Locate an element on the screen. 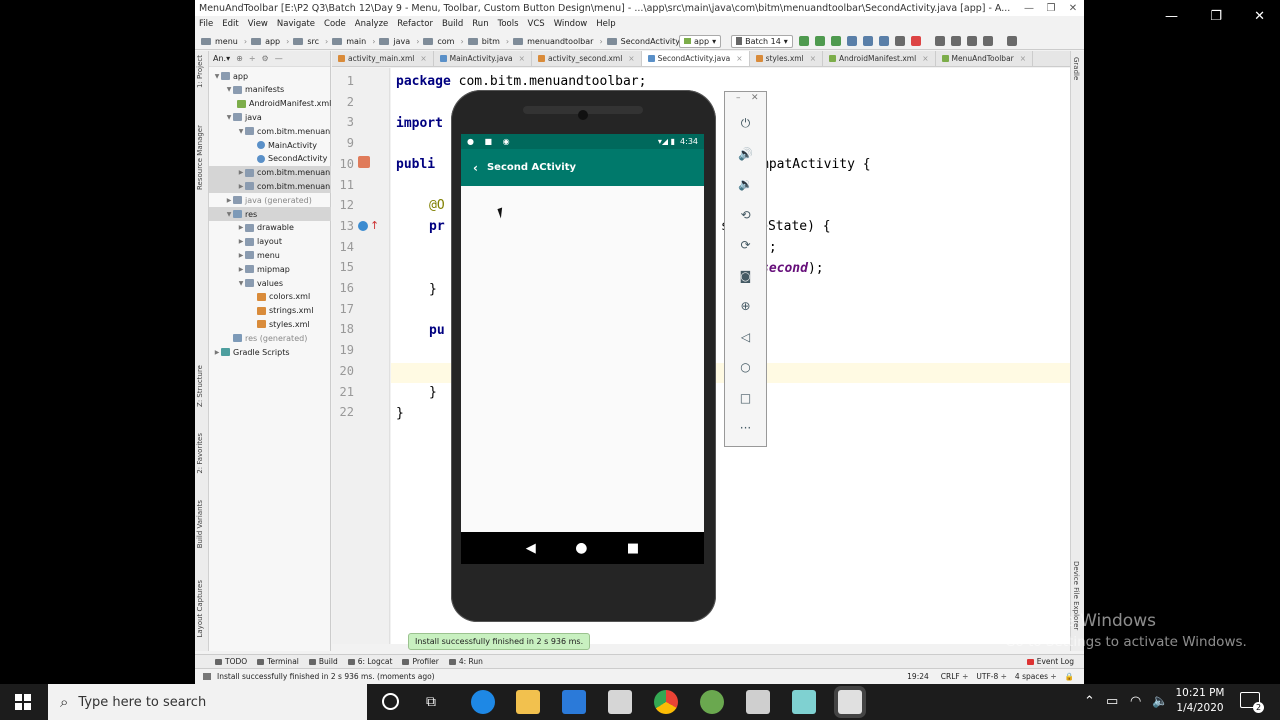 This screenshot has width=1280, height=720. power-icon: ⏻ is located at coordinates (745, 123).